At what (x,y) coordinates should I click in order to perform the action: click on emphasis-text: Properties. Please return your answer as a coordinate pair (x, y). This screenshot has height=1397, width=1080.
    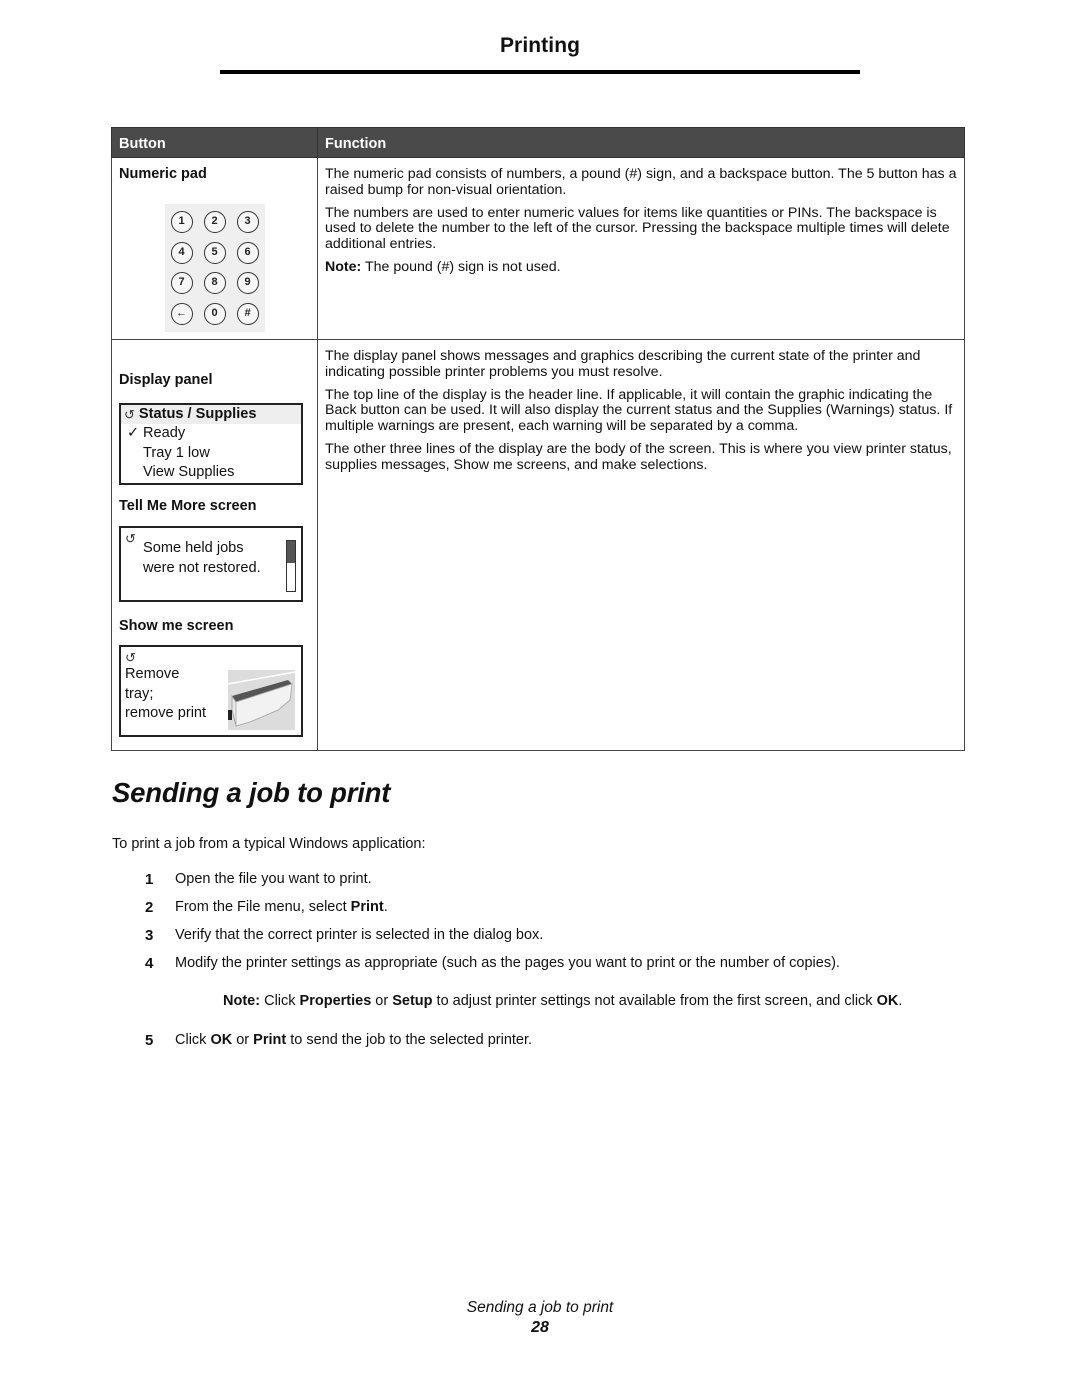
    Looking at the image, I should click on (335, 1001).